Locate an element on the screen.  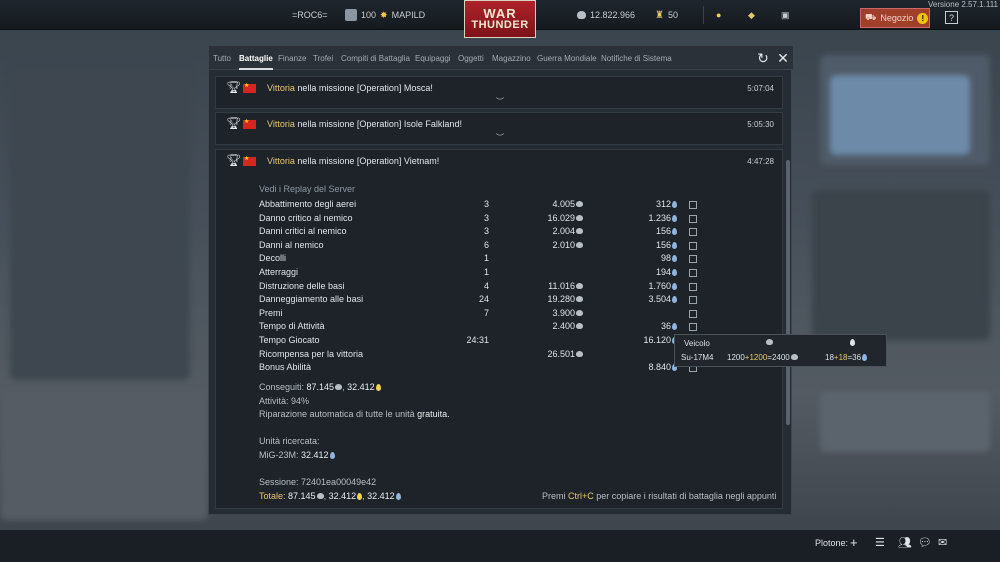
golden-eagles-balance: ♜ 50 is located at coordinates (666, 15).